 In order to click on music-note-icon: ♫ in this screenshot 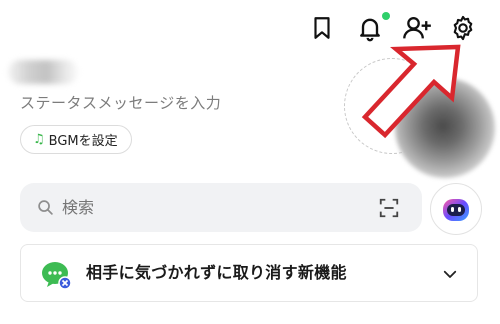, I will do `click(39, 139)`.